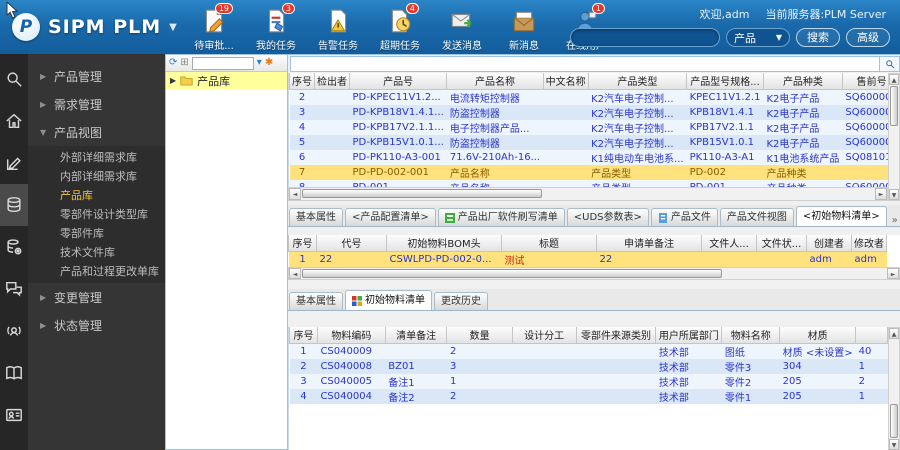 The image size is (900, 450). What do you see at coordinates (96, 132) in the screenshot?
I see `sidebar-item-product-view: ▼ 产品视图` at bounding box center [96, 132].